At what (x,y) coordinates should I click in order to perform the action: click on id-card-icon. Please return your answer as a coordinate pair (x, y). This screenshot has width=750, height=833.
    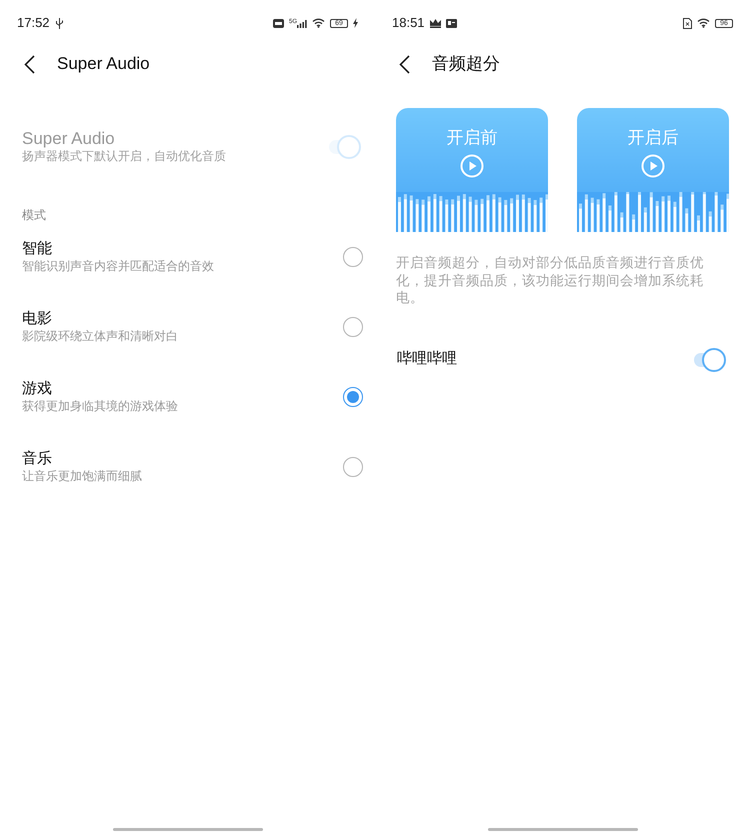
    Looking at the image, I should click on (451, 23).